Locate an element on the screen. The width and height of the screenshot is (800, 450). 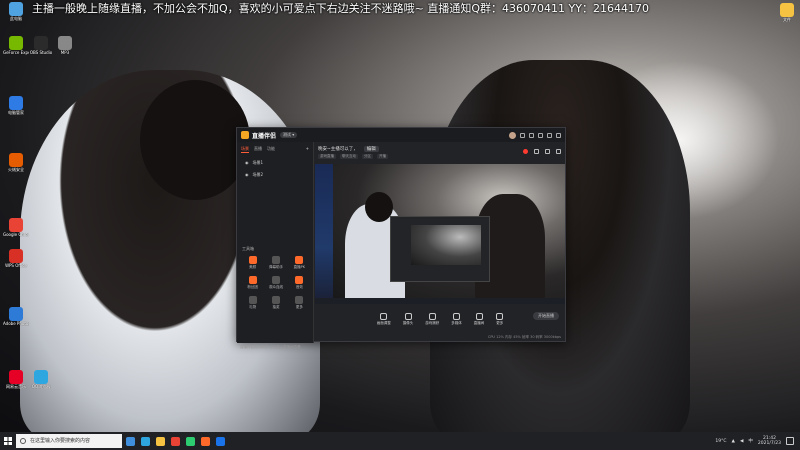
app-name: 直播伴侣 is located at coordinates (264, 136).